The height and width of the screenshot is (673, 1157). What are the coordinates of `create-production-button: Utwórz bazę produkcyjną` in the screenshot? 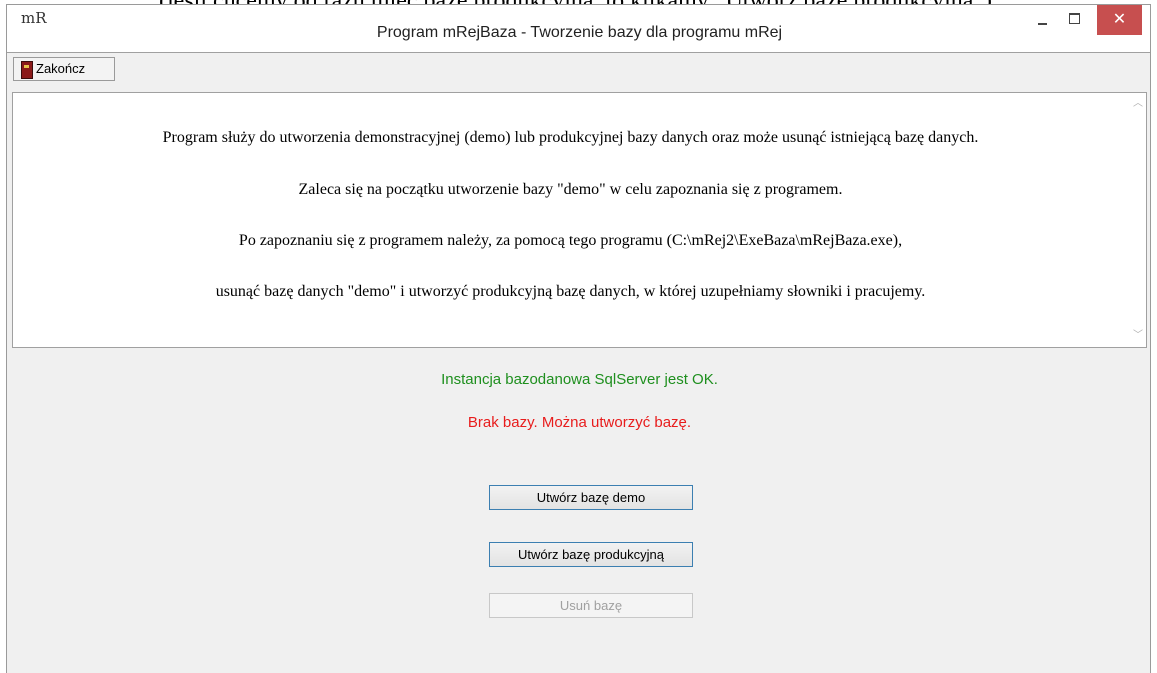 It's located at (591, 554).